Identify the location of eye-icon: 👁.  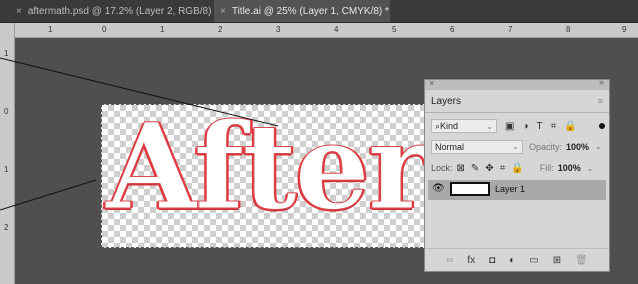
(438, 188).